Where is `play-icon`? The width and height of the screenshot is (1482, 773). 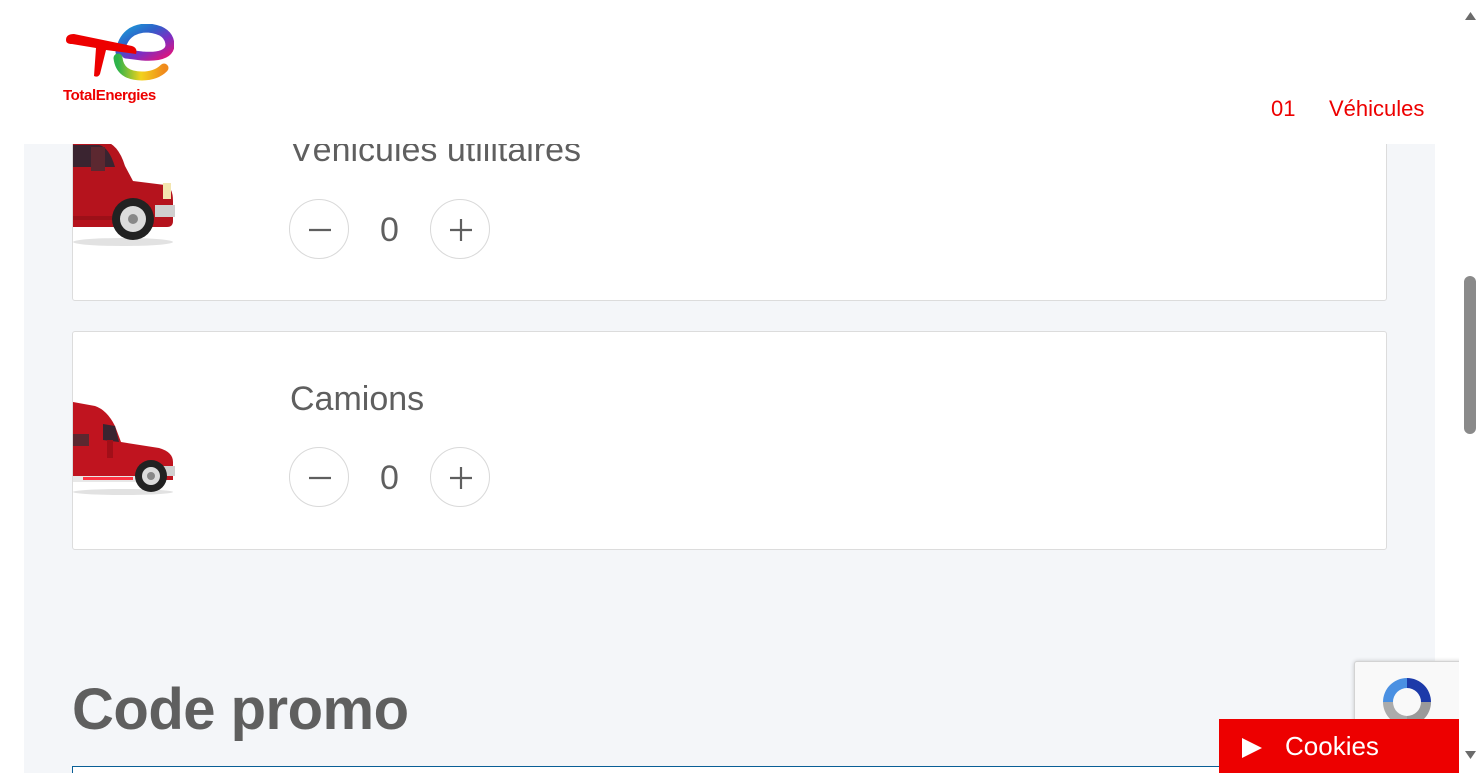
play-icon is located at coordinates (1252, 748).